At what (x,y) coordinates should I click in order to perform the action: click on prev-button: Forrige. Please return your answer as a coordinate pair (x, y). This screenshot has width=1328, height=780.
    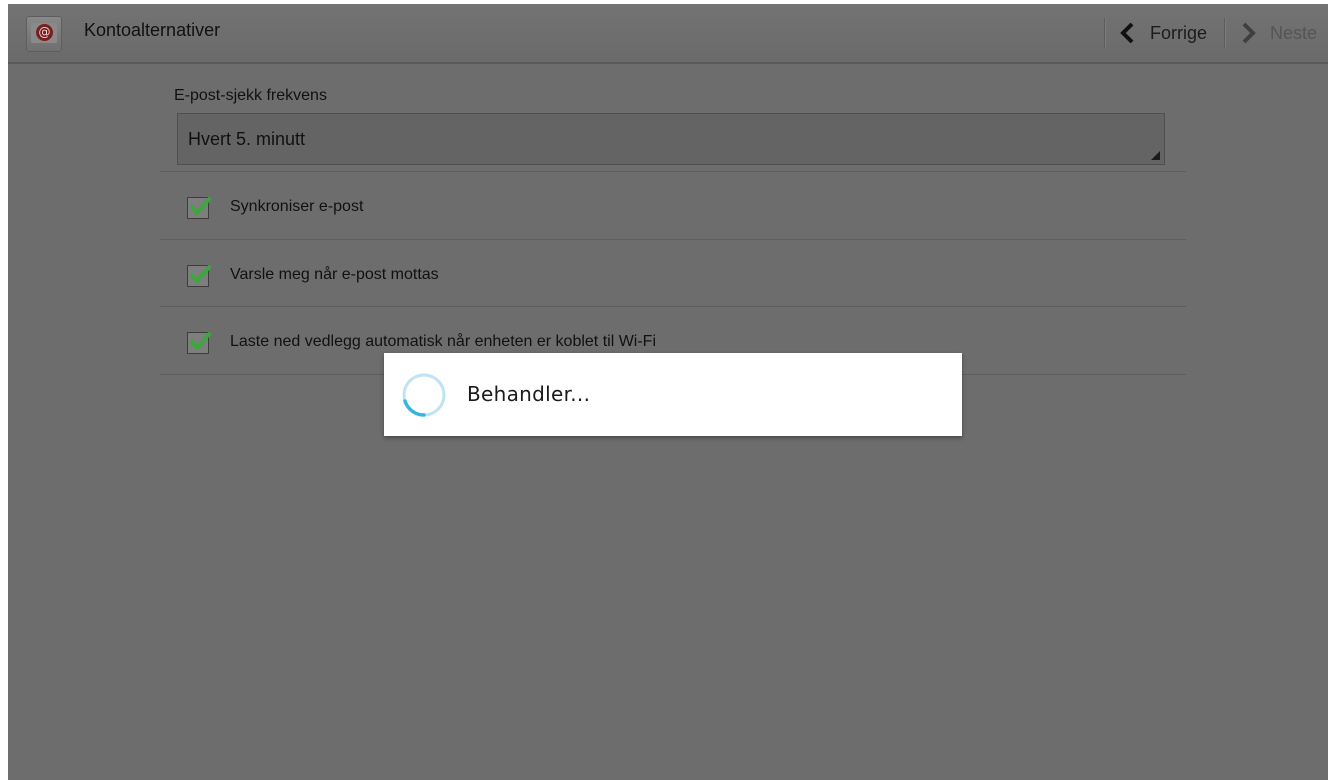
    Looking at the image, I should click on (1163, 33).